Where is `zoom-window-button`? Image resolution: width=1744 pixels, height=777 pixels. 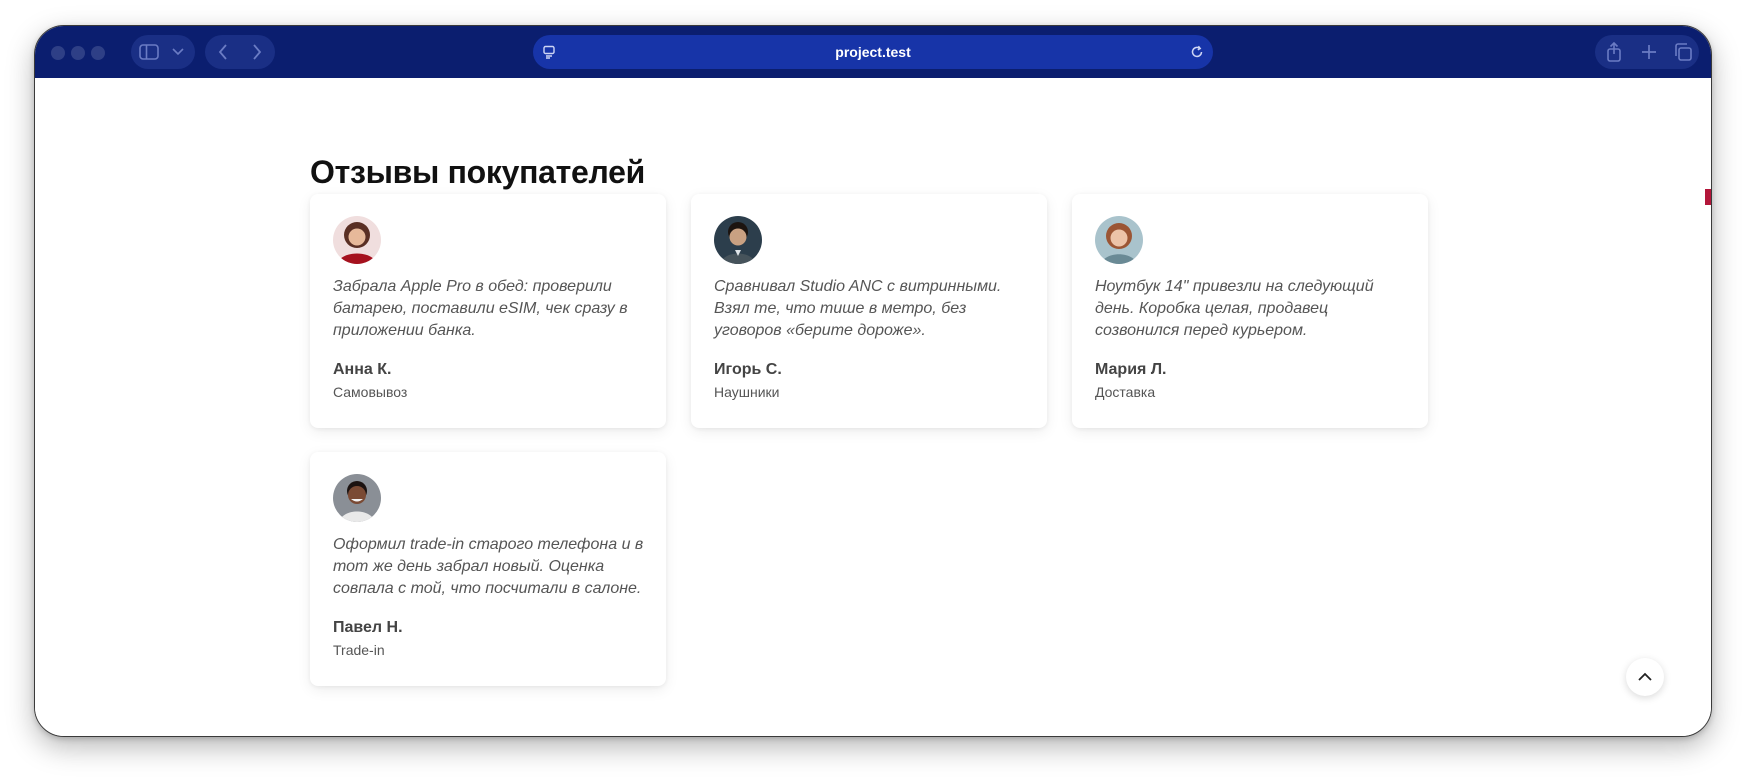 zoom-window-button is located at coordinates (98, 53).